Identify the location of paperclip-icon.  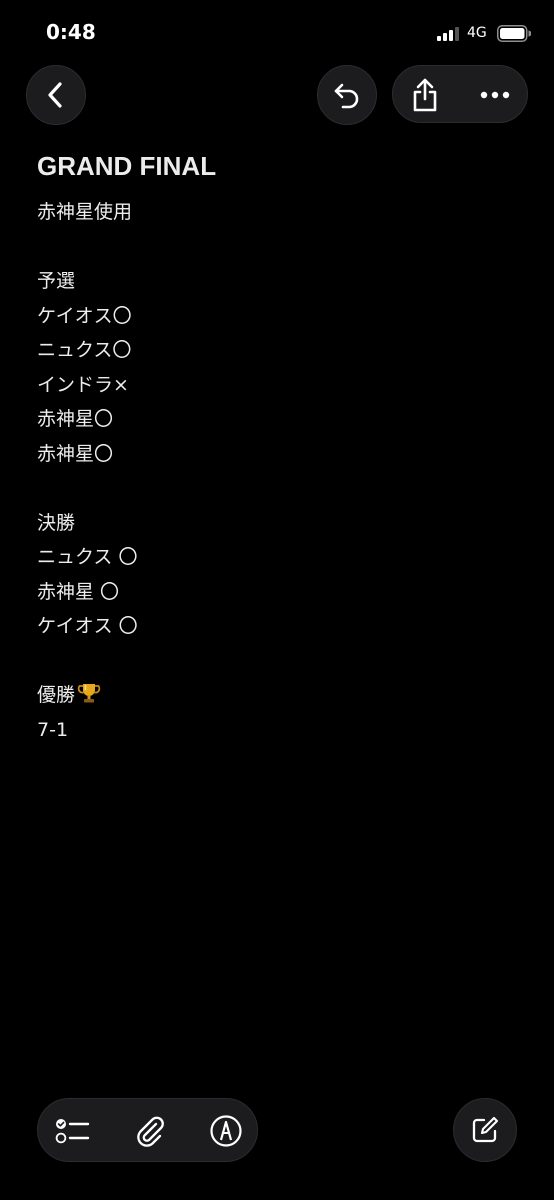
(150, 1131).